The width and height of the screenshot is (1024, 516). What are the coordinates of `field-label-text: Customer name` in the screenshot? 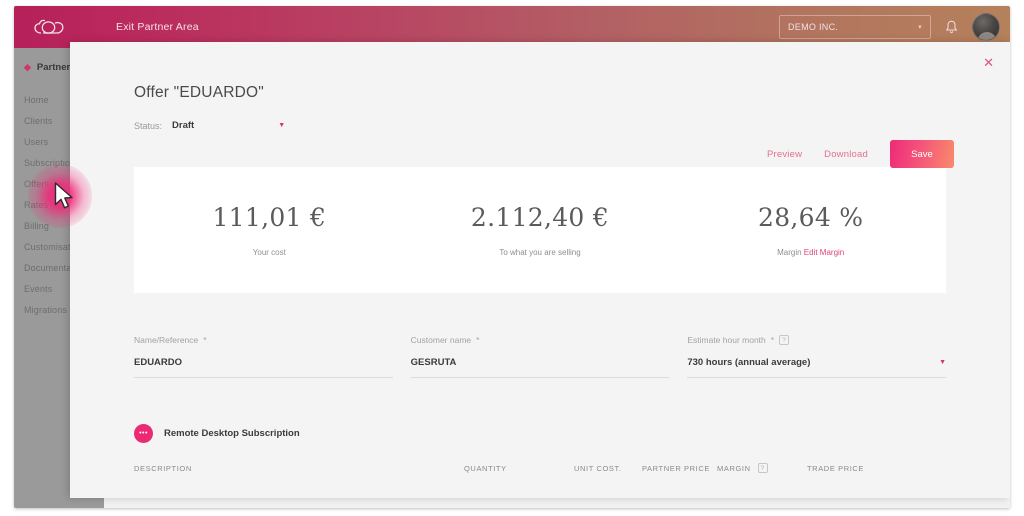 It's located at (441, 340).